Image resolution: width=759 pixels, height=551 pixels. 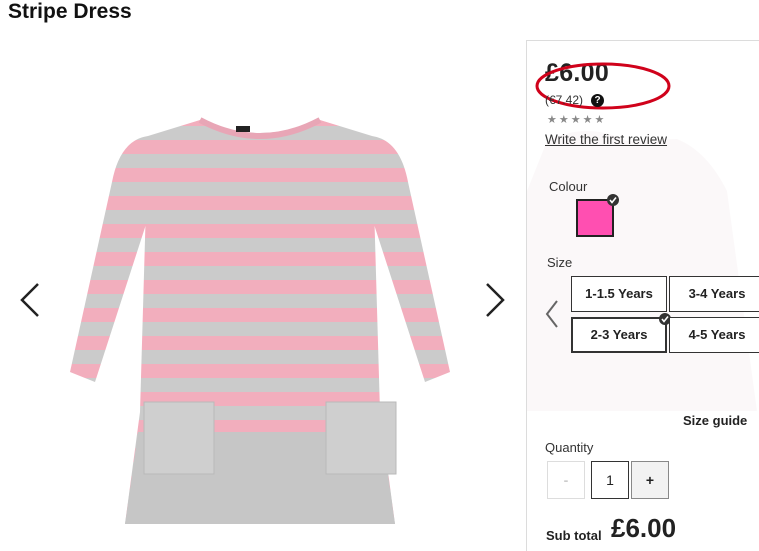 What do you see at coordinates (650, 480) in the screenshot?
I see `quantity-increase-button: +` at bounding box center [650, 480].